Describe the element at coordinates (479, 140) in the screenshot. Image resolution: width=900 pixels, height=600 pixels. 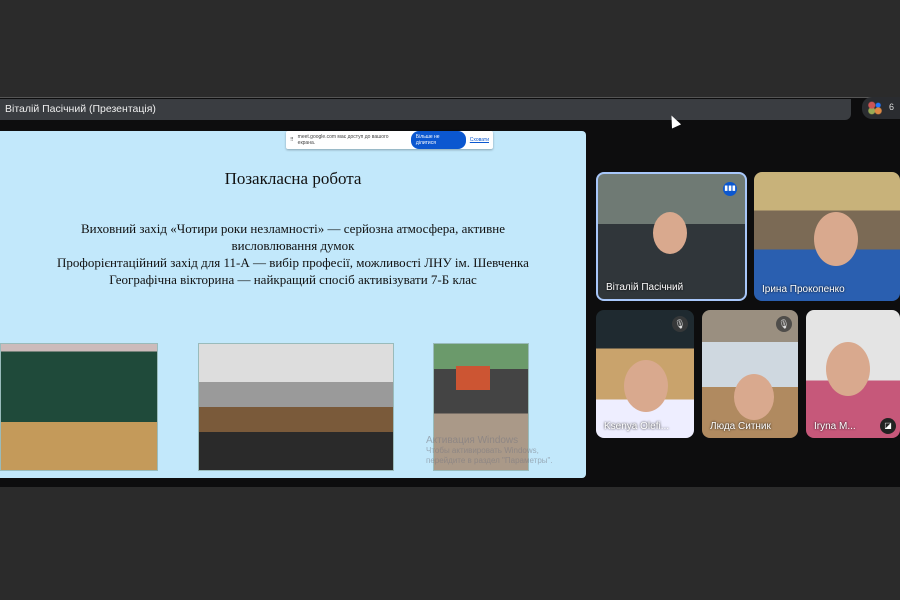
I see `hide-link: Сховати` at that location.